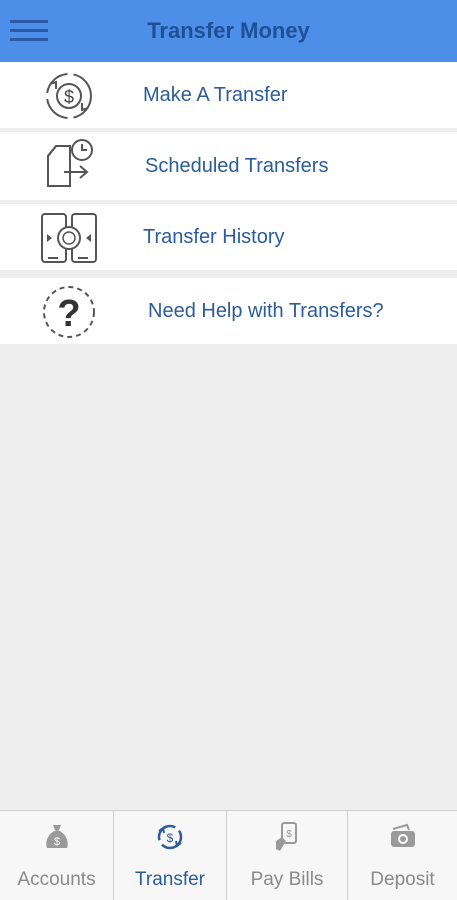  What do you see at coordinates (266, 311) in the screenshot?
I see `menu-item-label: Need Help with Transfers?` at bounding box center [266, 311].